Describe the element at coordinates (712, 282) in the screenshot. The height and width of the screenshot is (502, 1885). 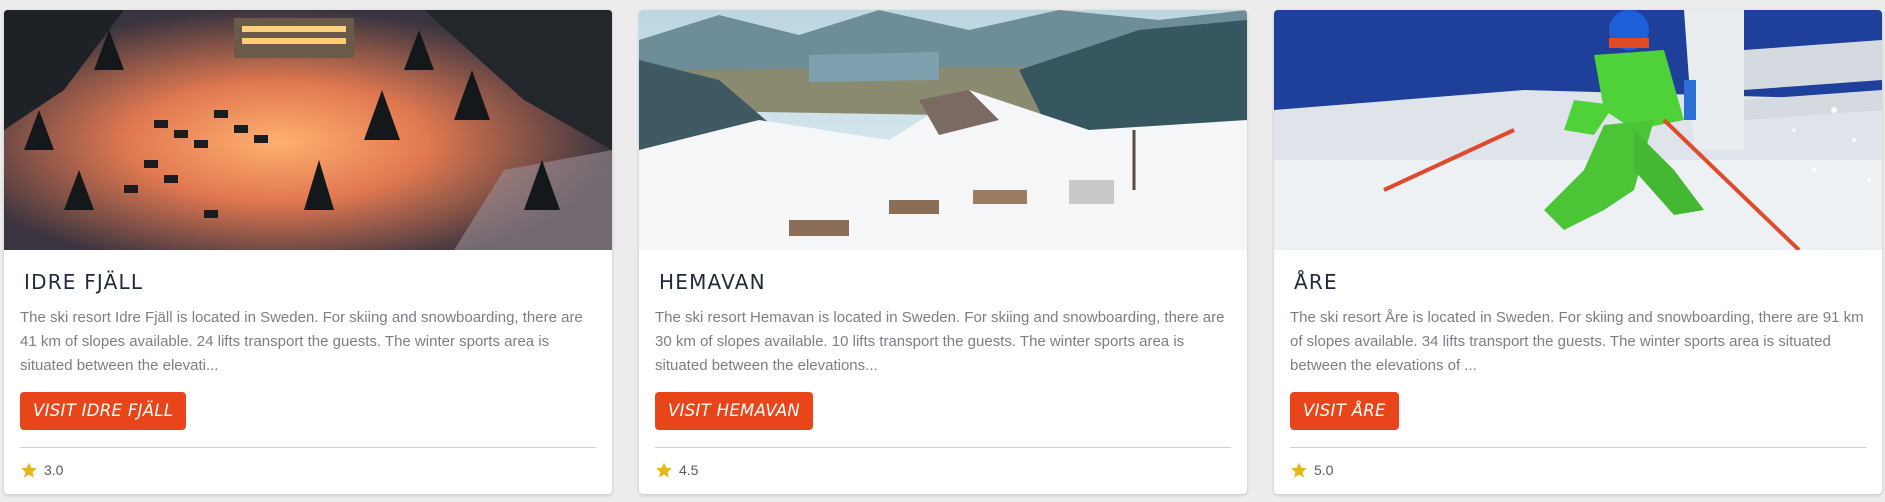
I see `resort-title: HEMAVAN` at that location.